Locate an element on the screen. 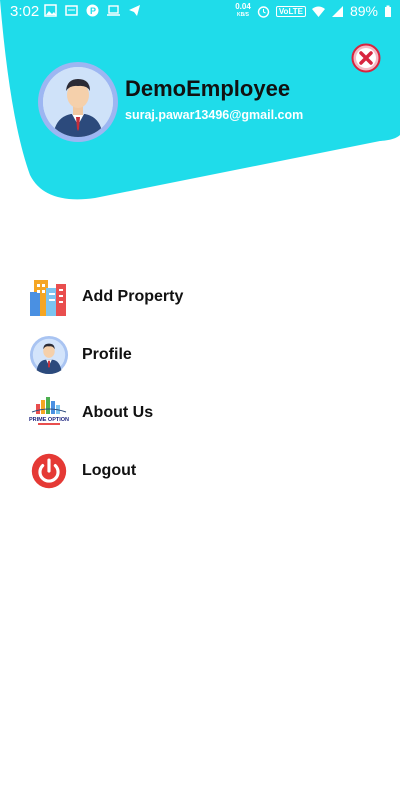  message-icon is located at coordinates (71, 10).